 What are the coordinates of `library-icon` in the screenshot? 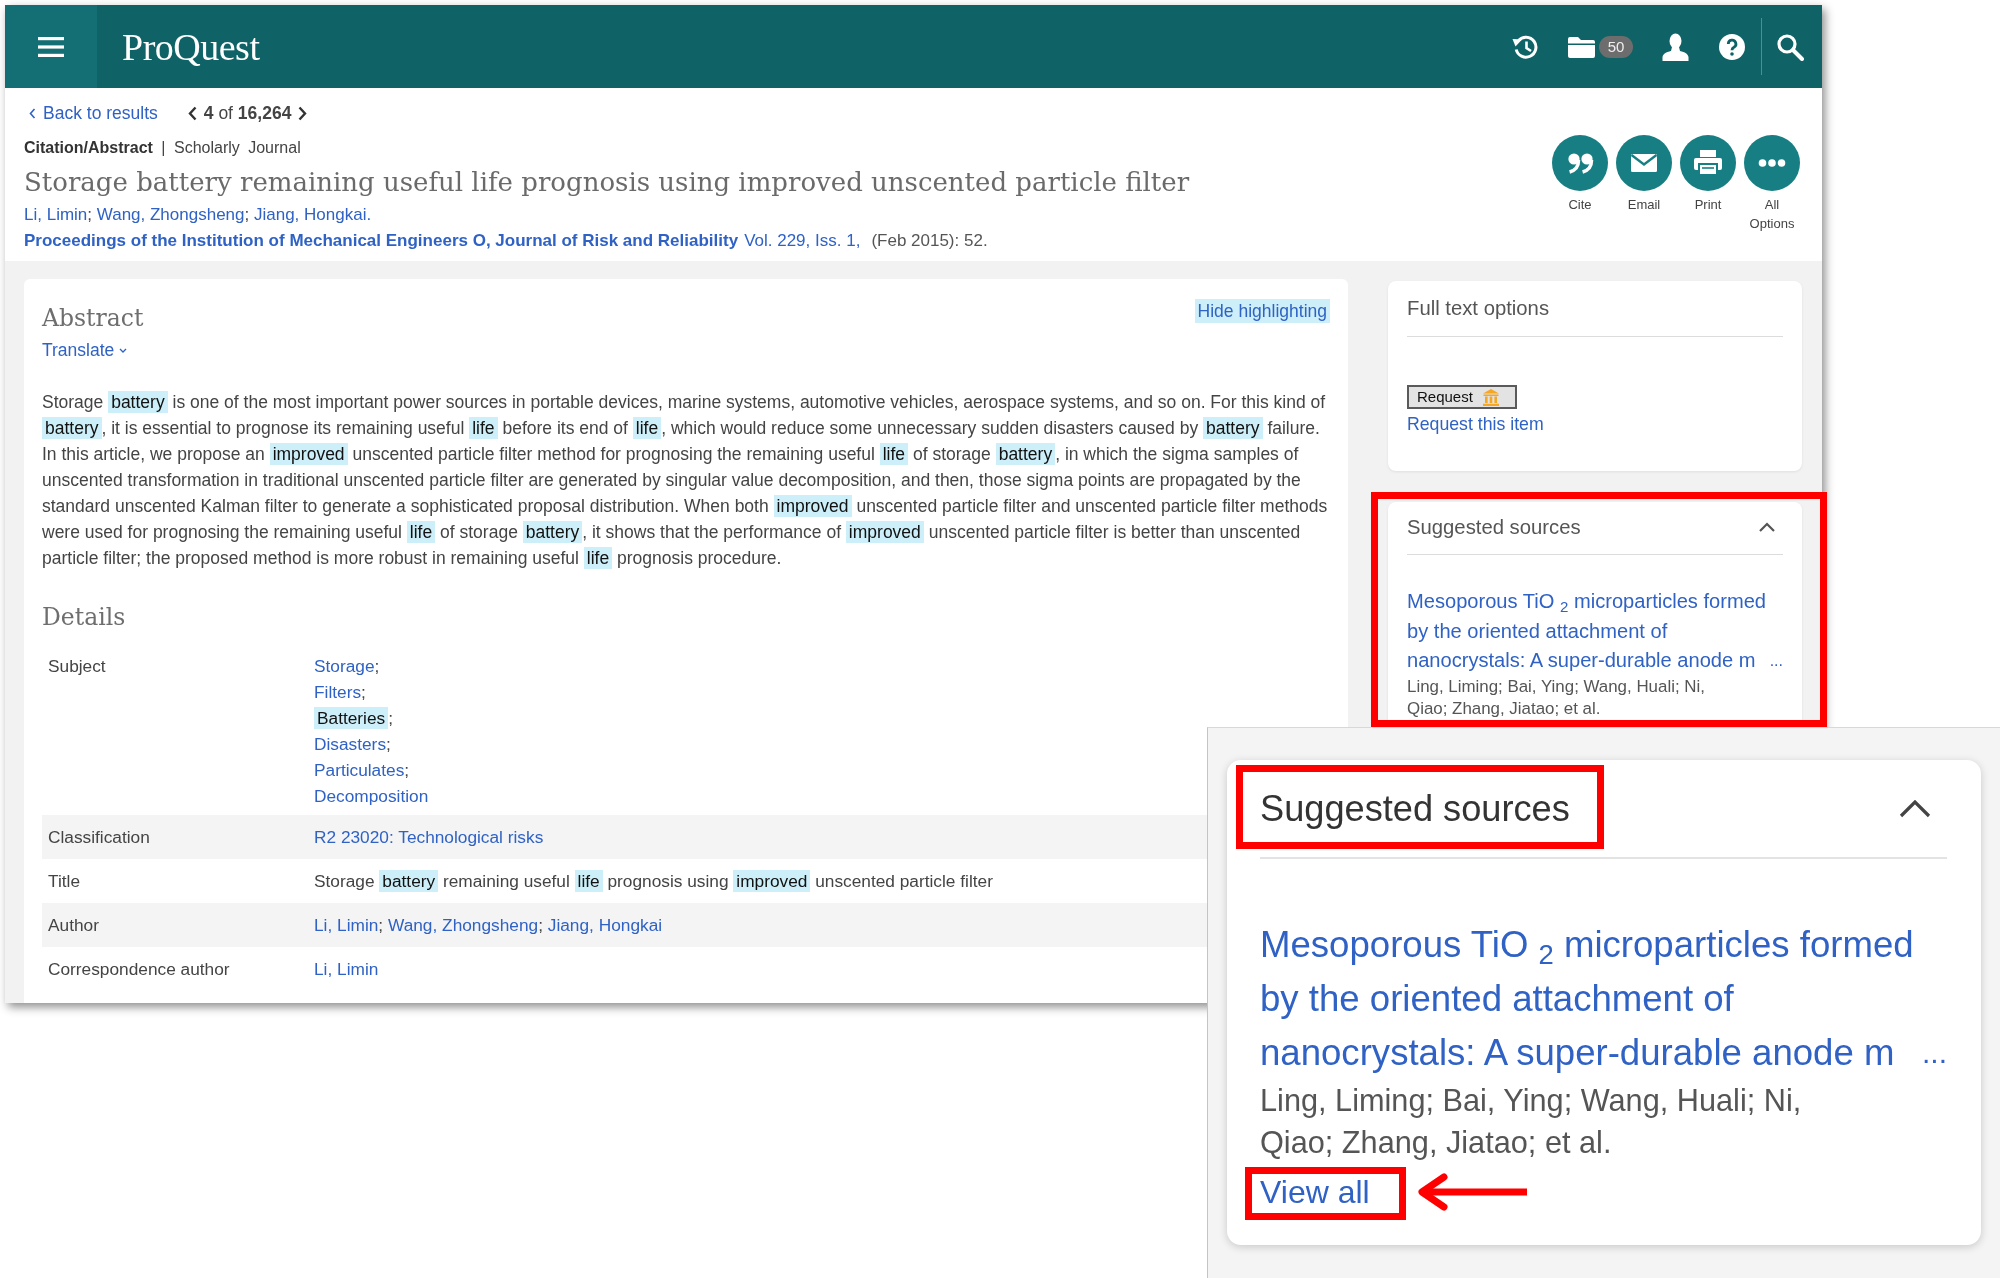 It's located at (1490, 397).